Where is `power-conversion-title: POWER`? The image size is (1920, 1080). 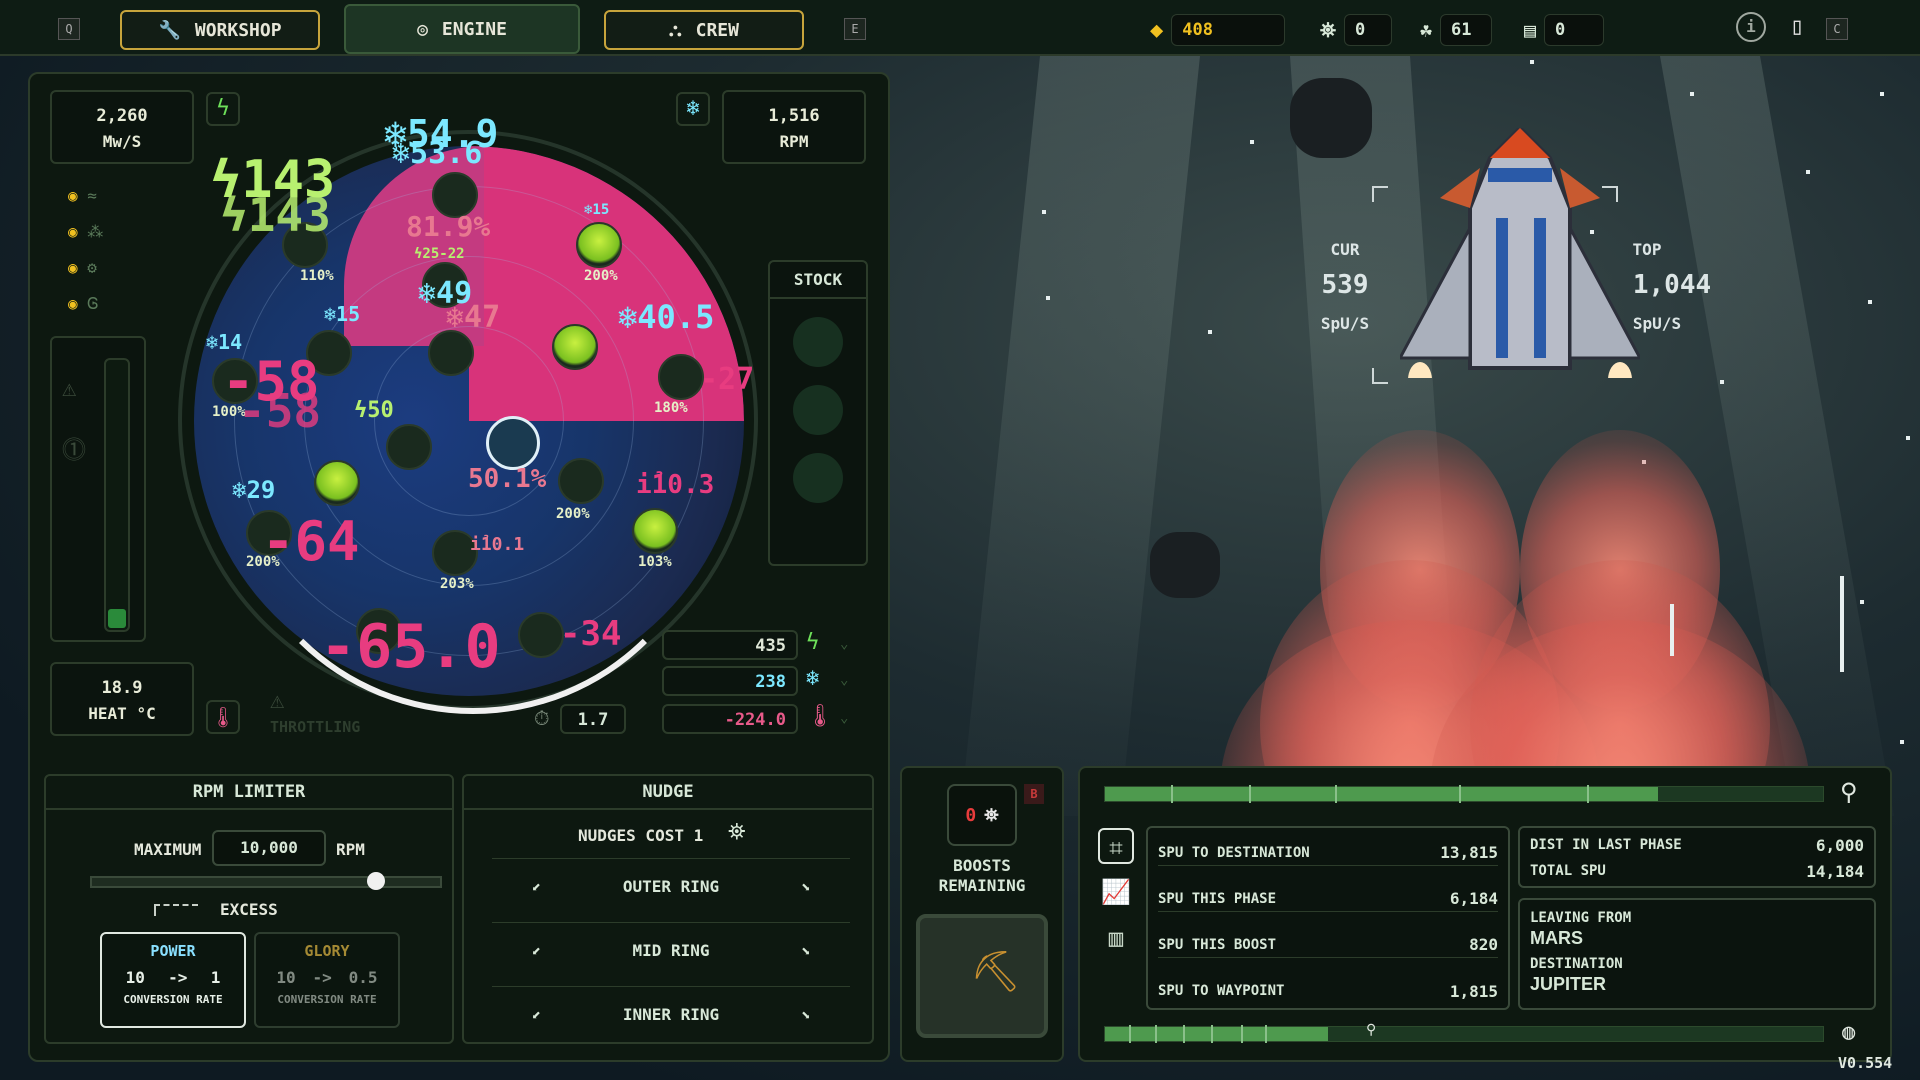 power-conversion-title: POWER is located at coordinates (173, 951).